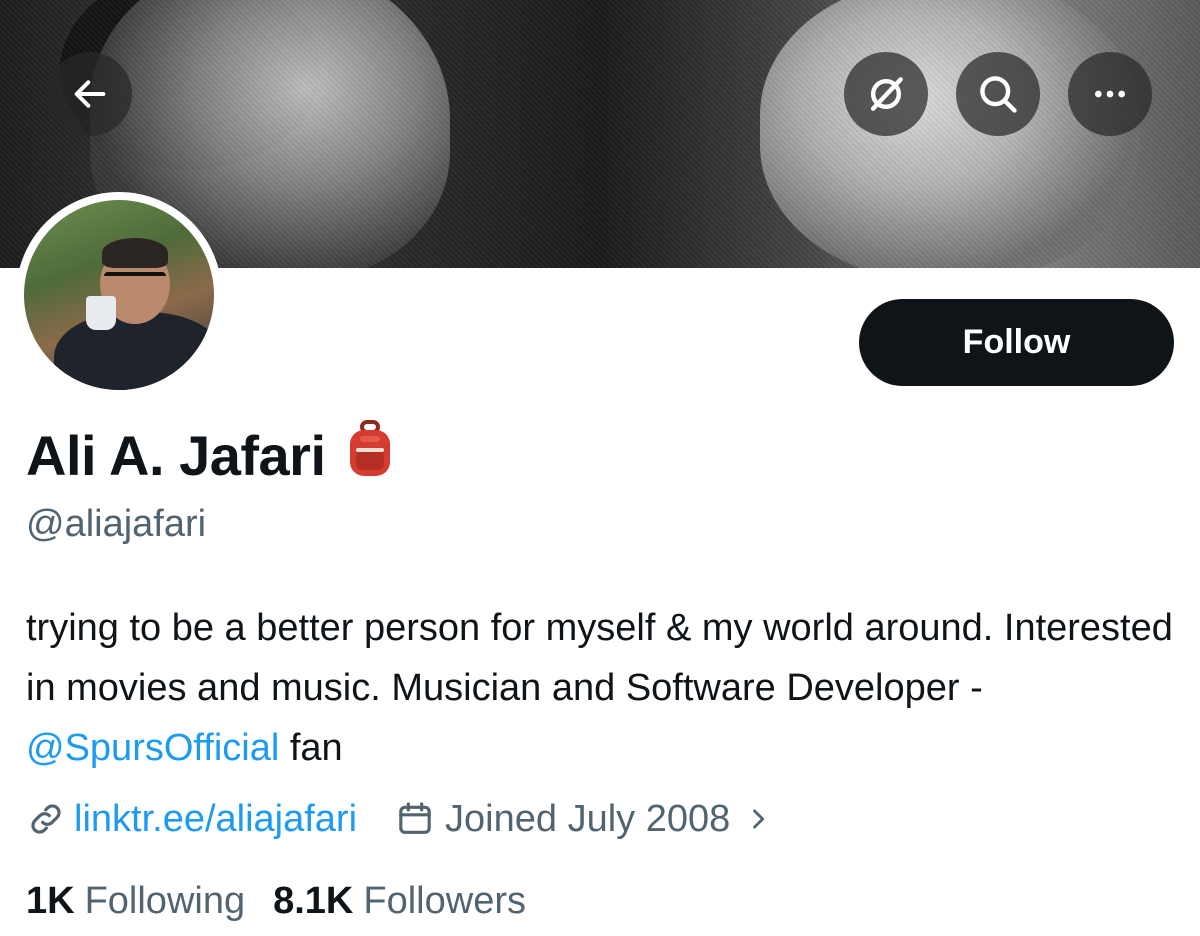 This screenshot has height=936, width=1200. I want to click on more-horizontal-icon, so click(1110, 94).